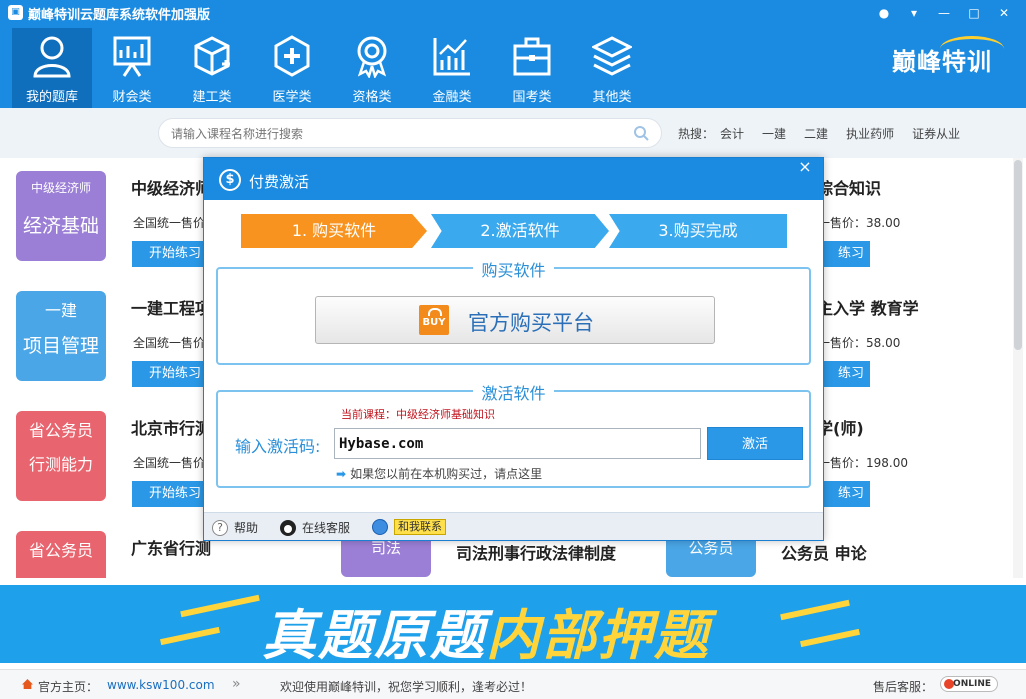 The height and width of the screenshot is (699, 1026). I want to click on nav-label: 医学类, so click(292, 97).